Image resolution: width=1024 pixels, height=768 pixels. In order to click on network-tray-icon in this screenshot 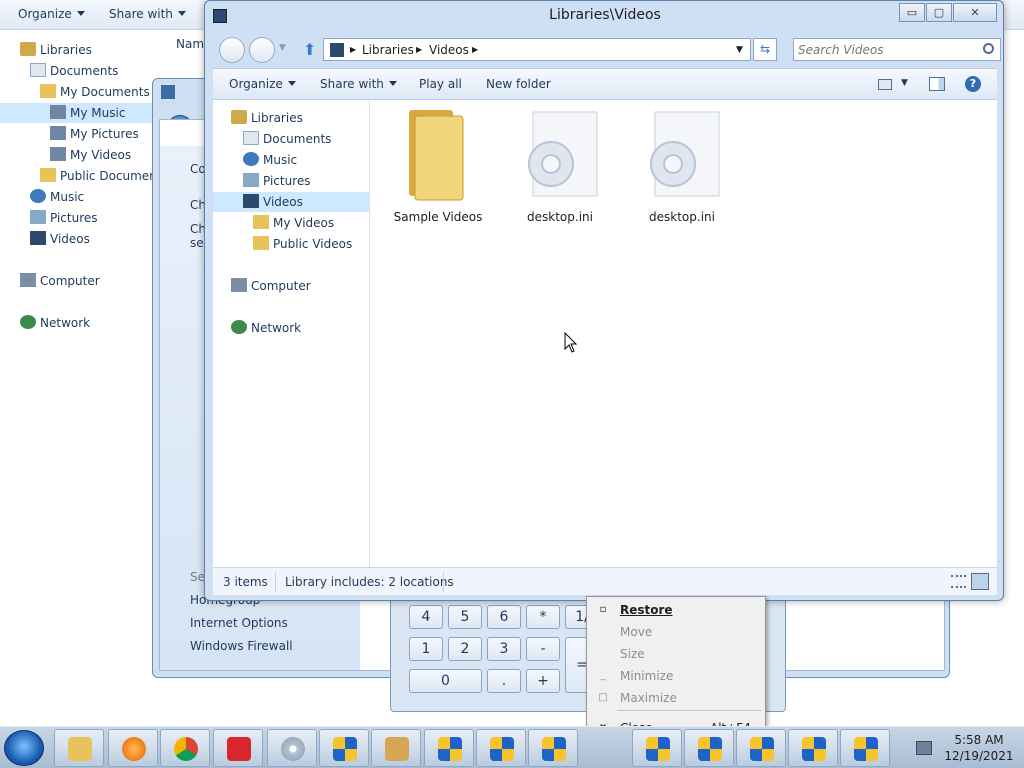, I will do `click(924, 748)`.